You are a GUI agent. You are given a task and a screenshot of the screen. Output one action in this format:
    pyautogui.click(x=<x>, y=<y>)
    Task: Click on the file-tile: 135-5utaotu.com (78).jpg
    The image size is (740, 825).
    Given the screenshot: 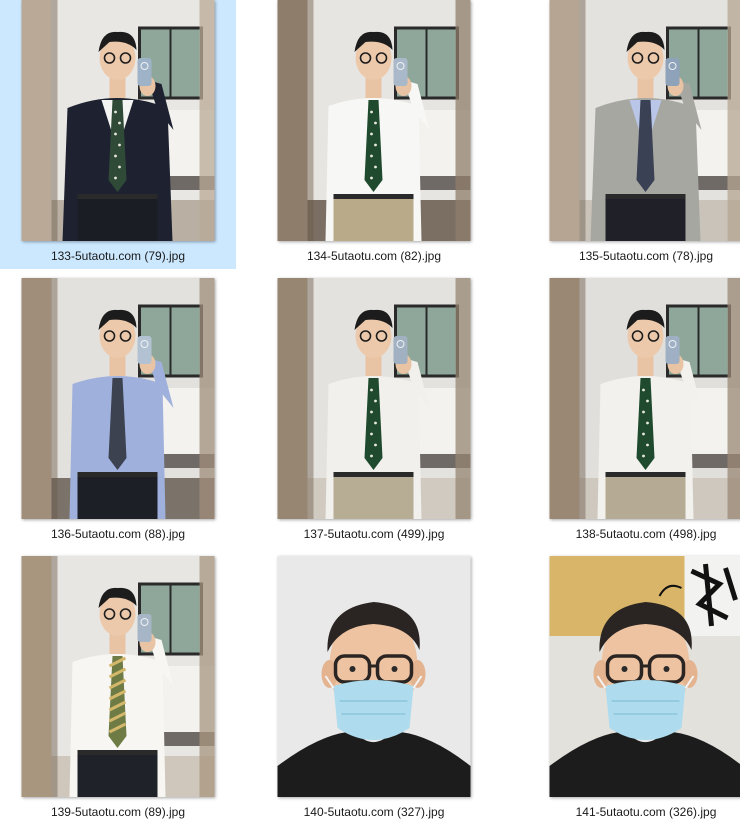 What is the action you would take?
    pyautogui.click(x=634, y=134)
    